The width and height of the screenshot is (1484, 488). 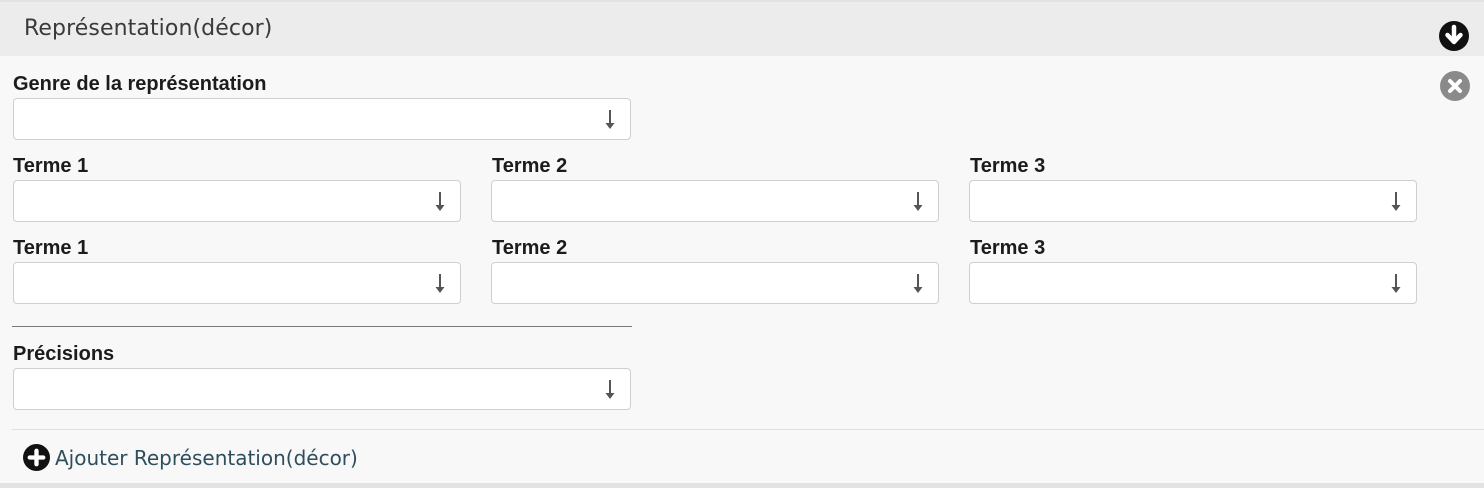 I want to click on plus-circle-icon, so click(x=36, y=457).